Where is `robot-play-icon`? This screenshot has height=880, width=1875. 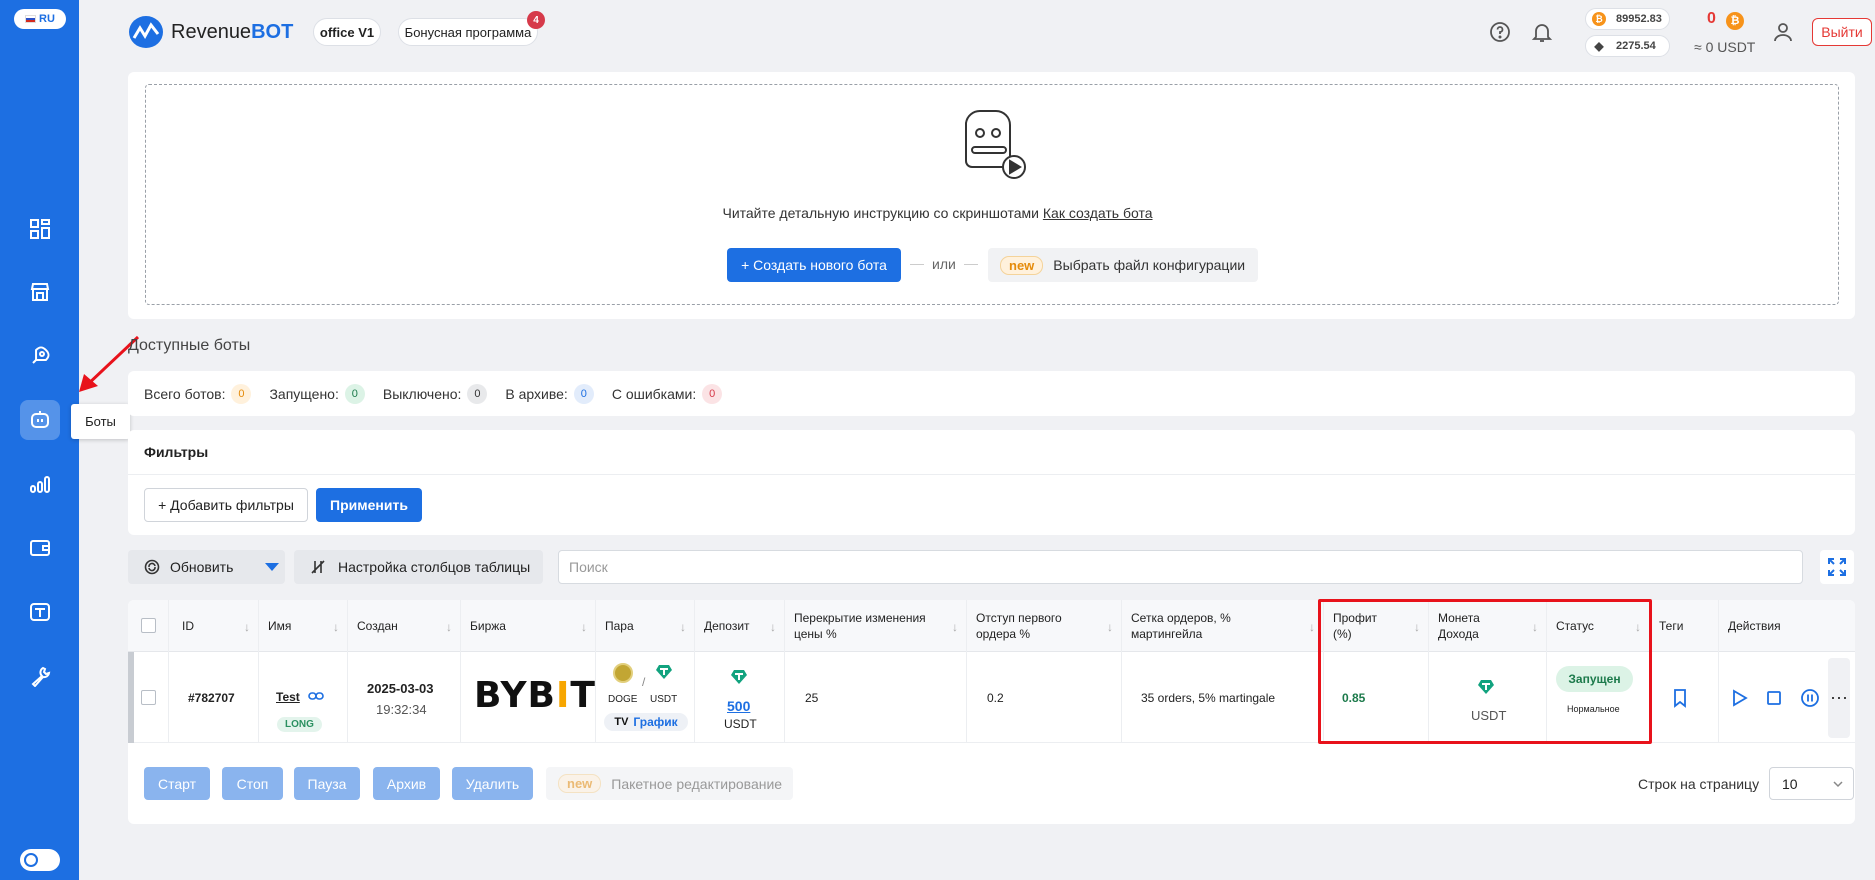 robot-play-icon is located at coordinates (995, 144).